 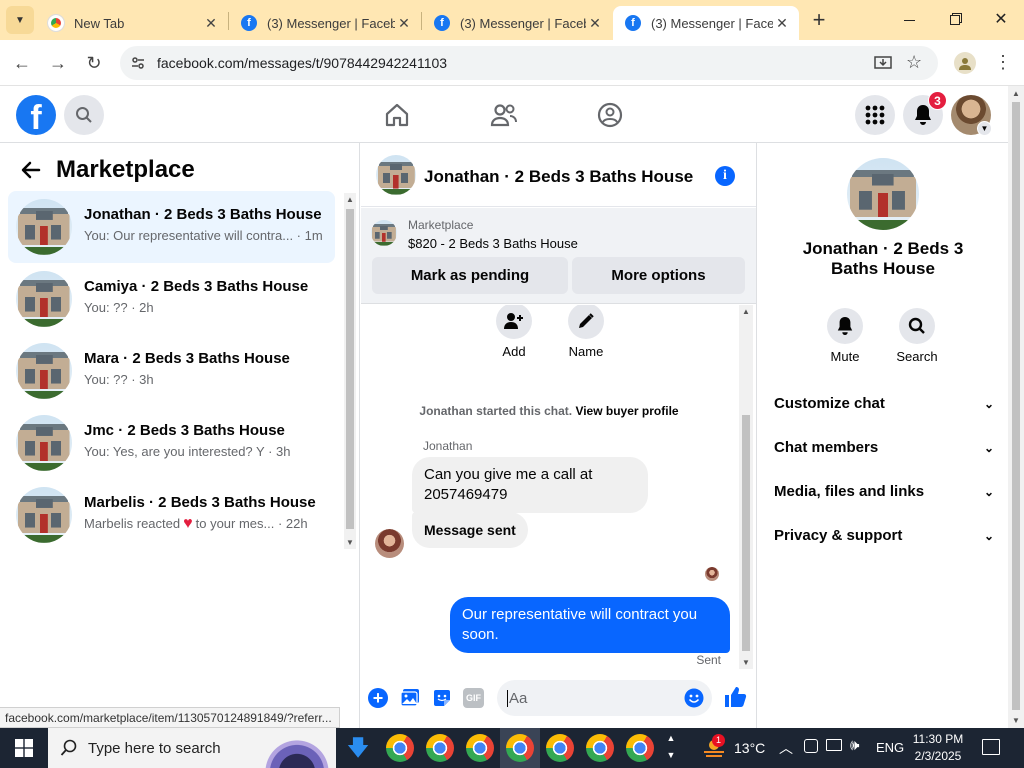 What do you see at coordinates (36, 115) in the screenshot?
I see `facebook-logo: f` at bounding box center [36, 115].